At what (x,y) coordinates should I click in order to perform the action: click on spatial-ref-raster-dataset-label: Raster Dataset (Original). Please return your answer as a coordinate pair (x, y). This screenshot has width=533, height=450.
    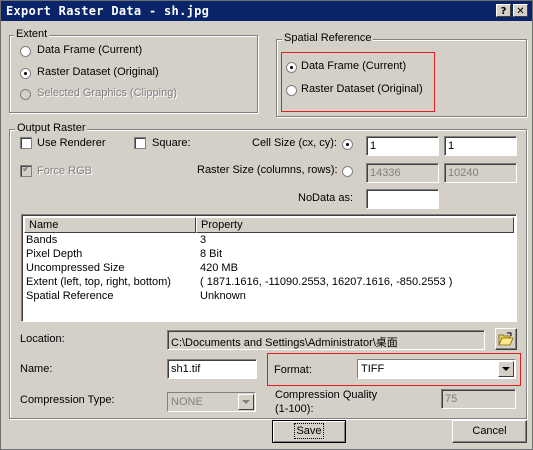
    Looking at the image, I should click on (362, 89).